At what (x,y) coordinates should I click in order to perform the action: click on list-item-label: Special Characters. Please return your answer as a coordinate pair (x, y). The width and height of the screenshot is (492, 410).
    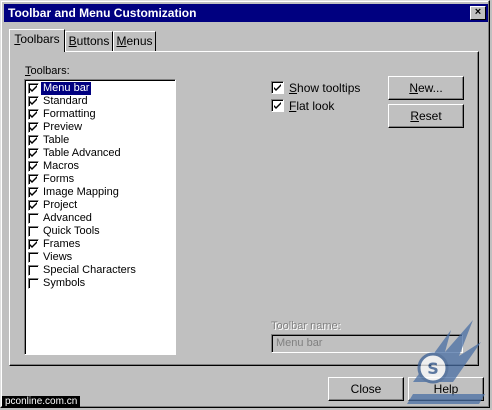
    Looking at the image, I should click on (89, 270).